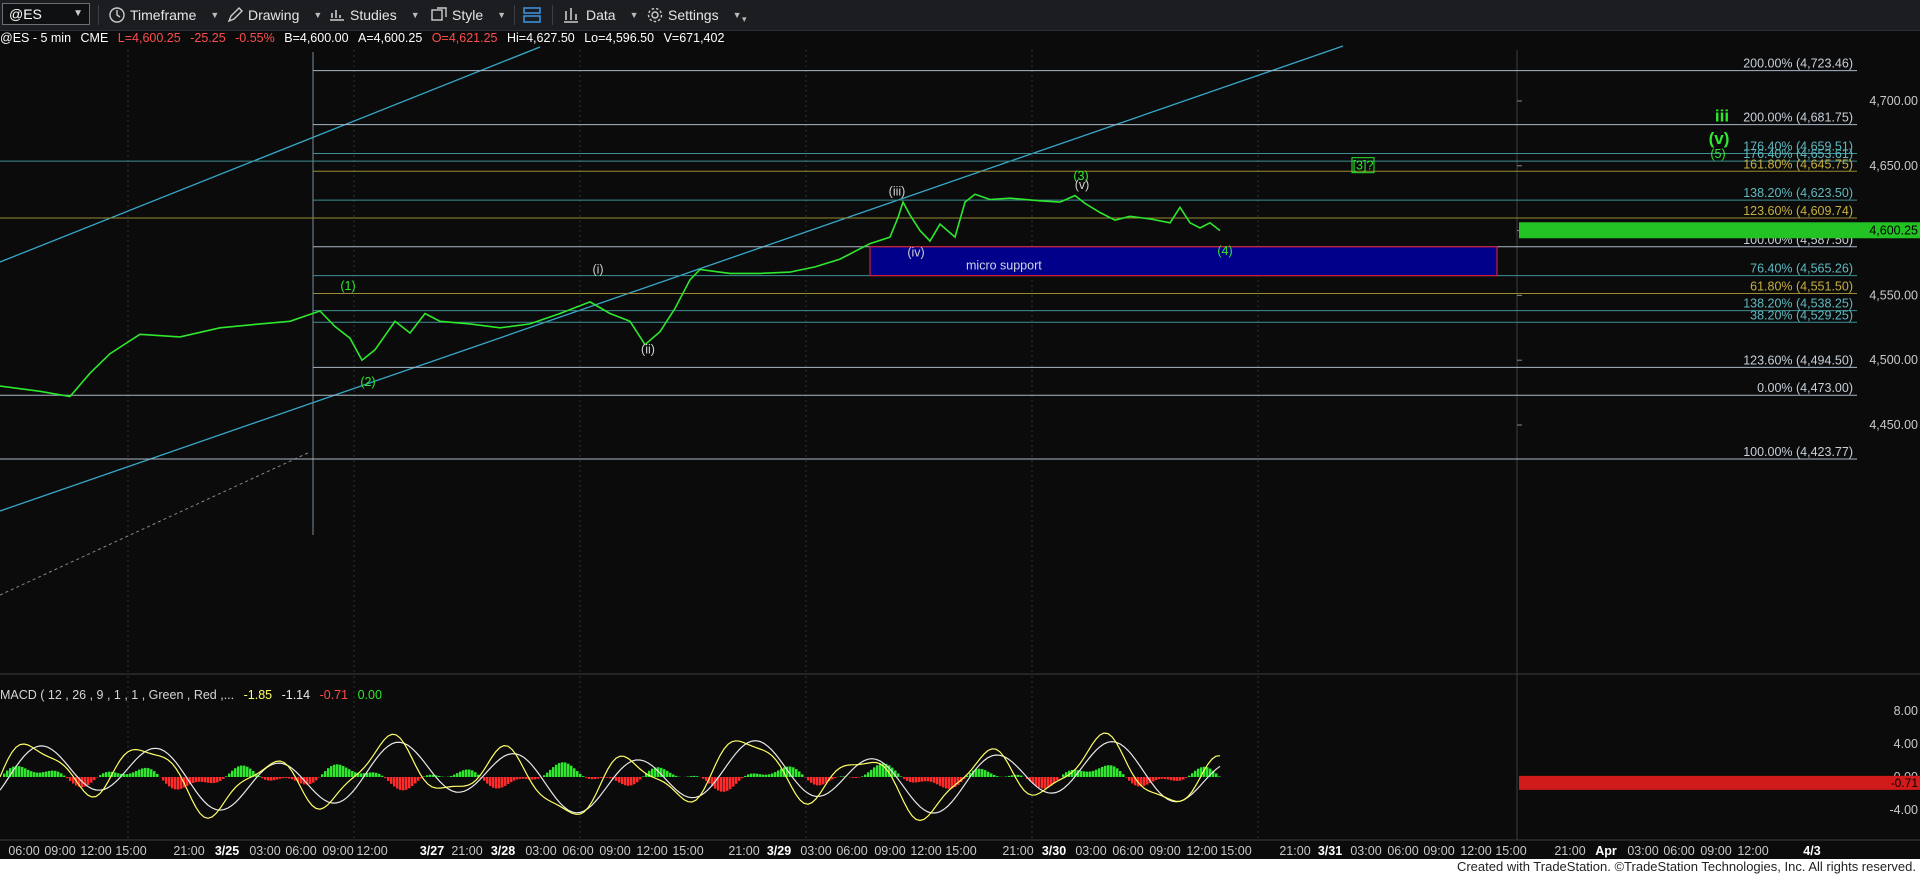  I want to click on symbol-selector: @ES ▼, so click(46, 14).